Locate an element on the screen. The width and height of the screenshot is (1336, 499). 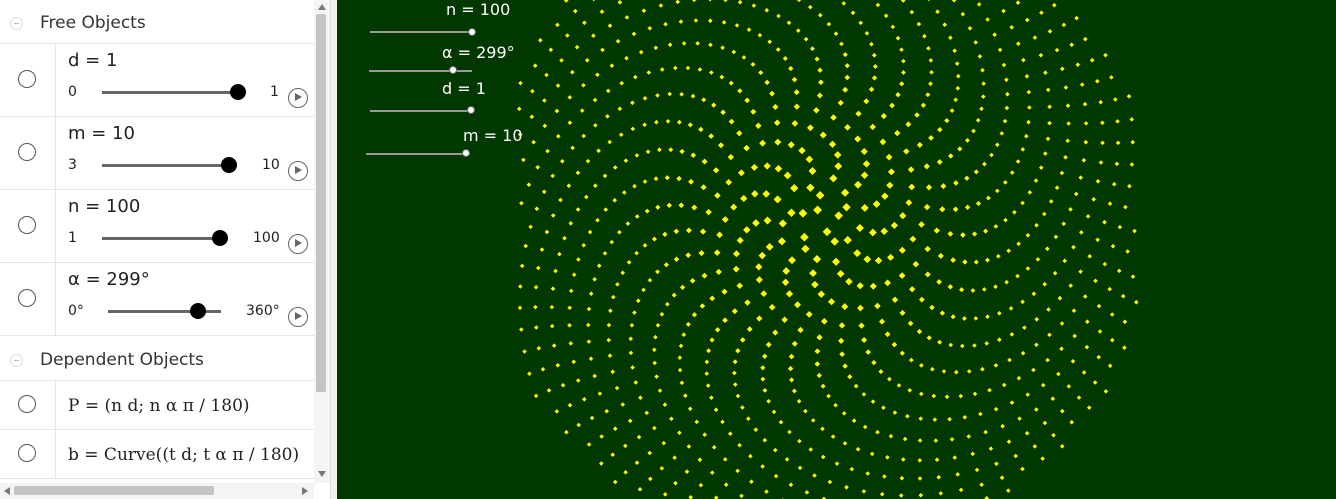
vertical-scroll-thumb is located at coordinates (321, 203).